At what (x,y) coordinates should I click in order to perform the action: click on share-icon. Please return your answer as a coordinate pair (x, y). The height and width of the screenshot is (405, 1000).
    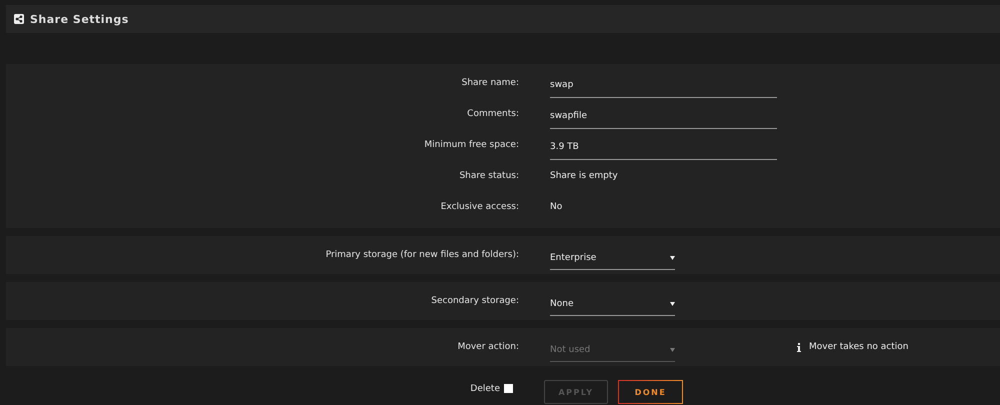
    Looking at the image, I should click on (19, 19).